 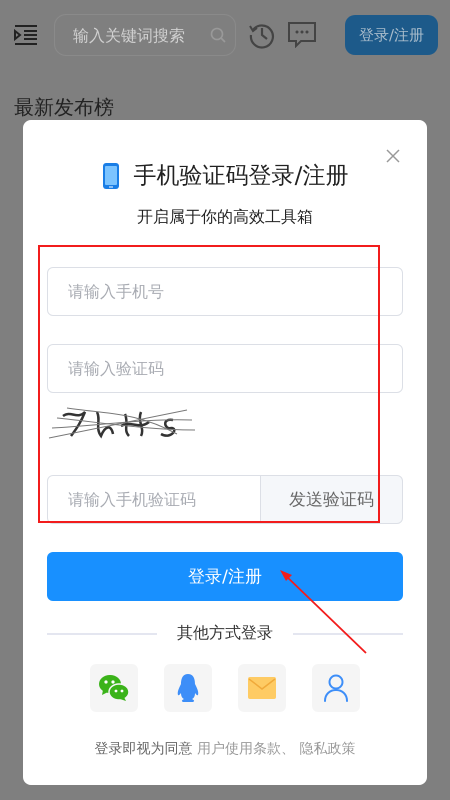 What do you see at coordinates (26, 35) in the screenshot?
I see `menu-icon` at bounding box center [26, 35].